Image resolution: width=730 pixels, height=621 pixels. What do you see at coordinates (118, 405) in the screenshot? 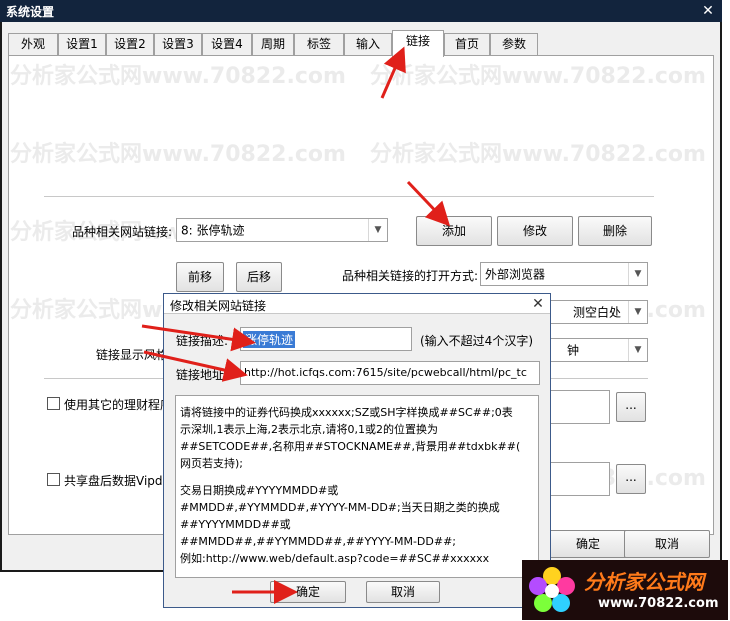
I see `use-other-label: 使用其它的理财程序` at bounding box center [118, 405].